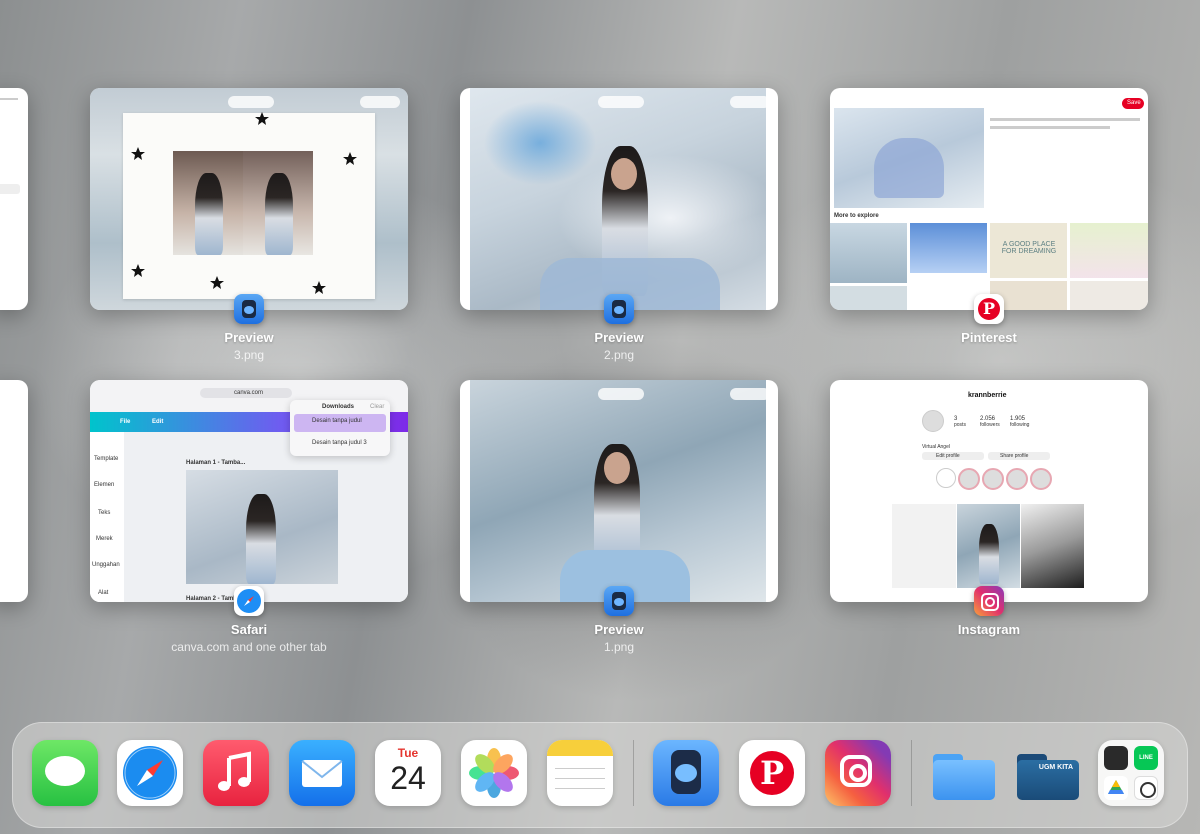 Image resolution: width=1200 pixels, height=834 pixels. I want to click on address-bar: canva.com, so click(246, 393).